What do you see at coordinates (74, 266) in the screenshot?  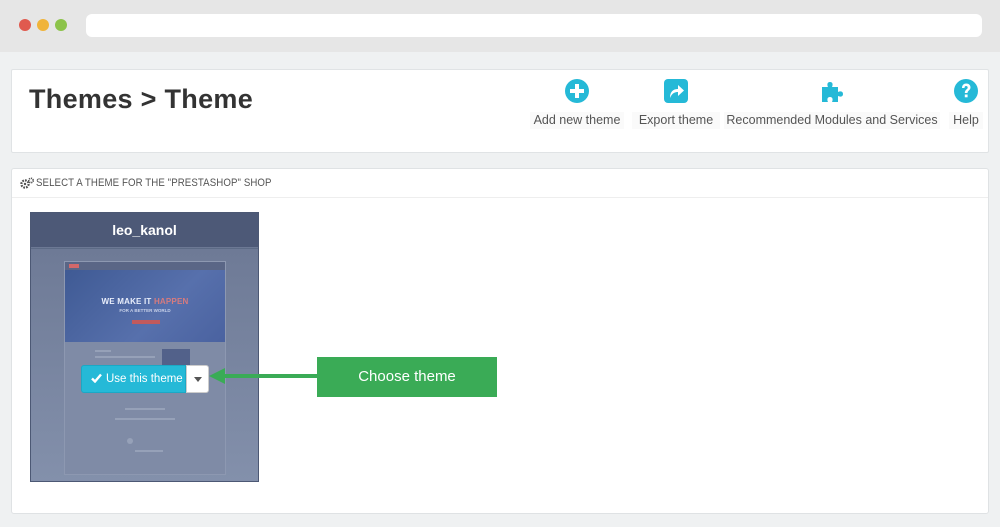 I see `preview-logo` at bounding box center [74, 266].